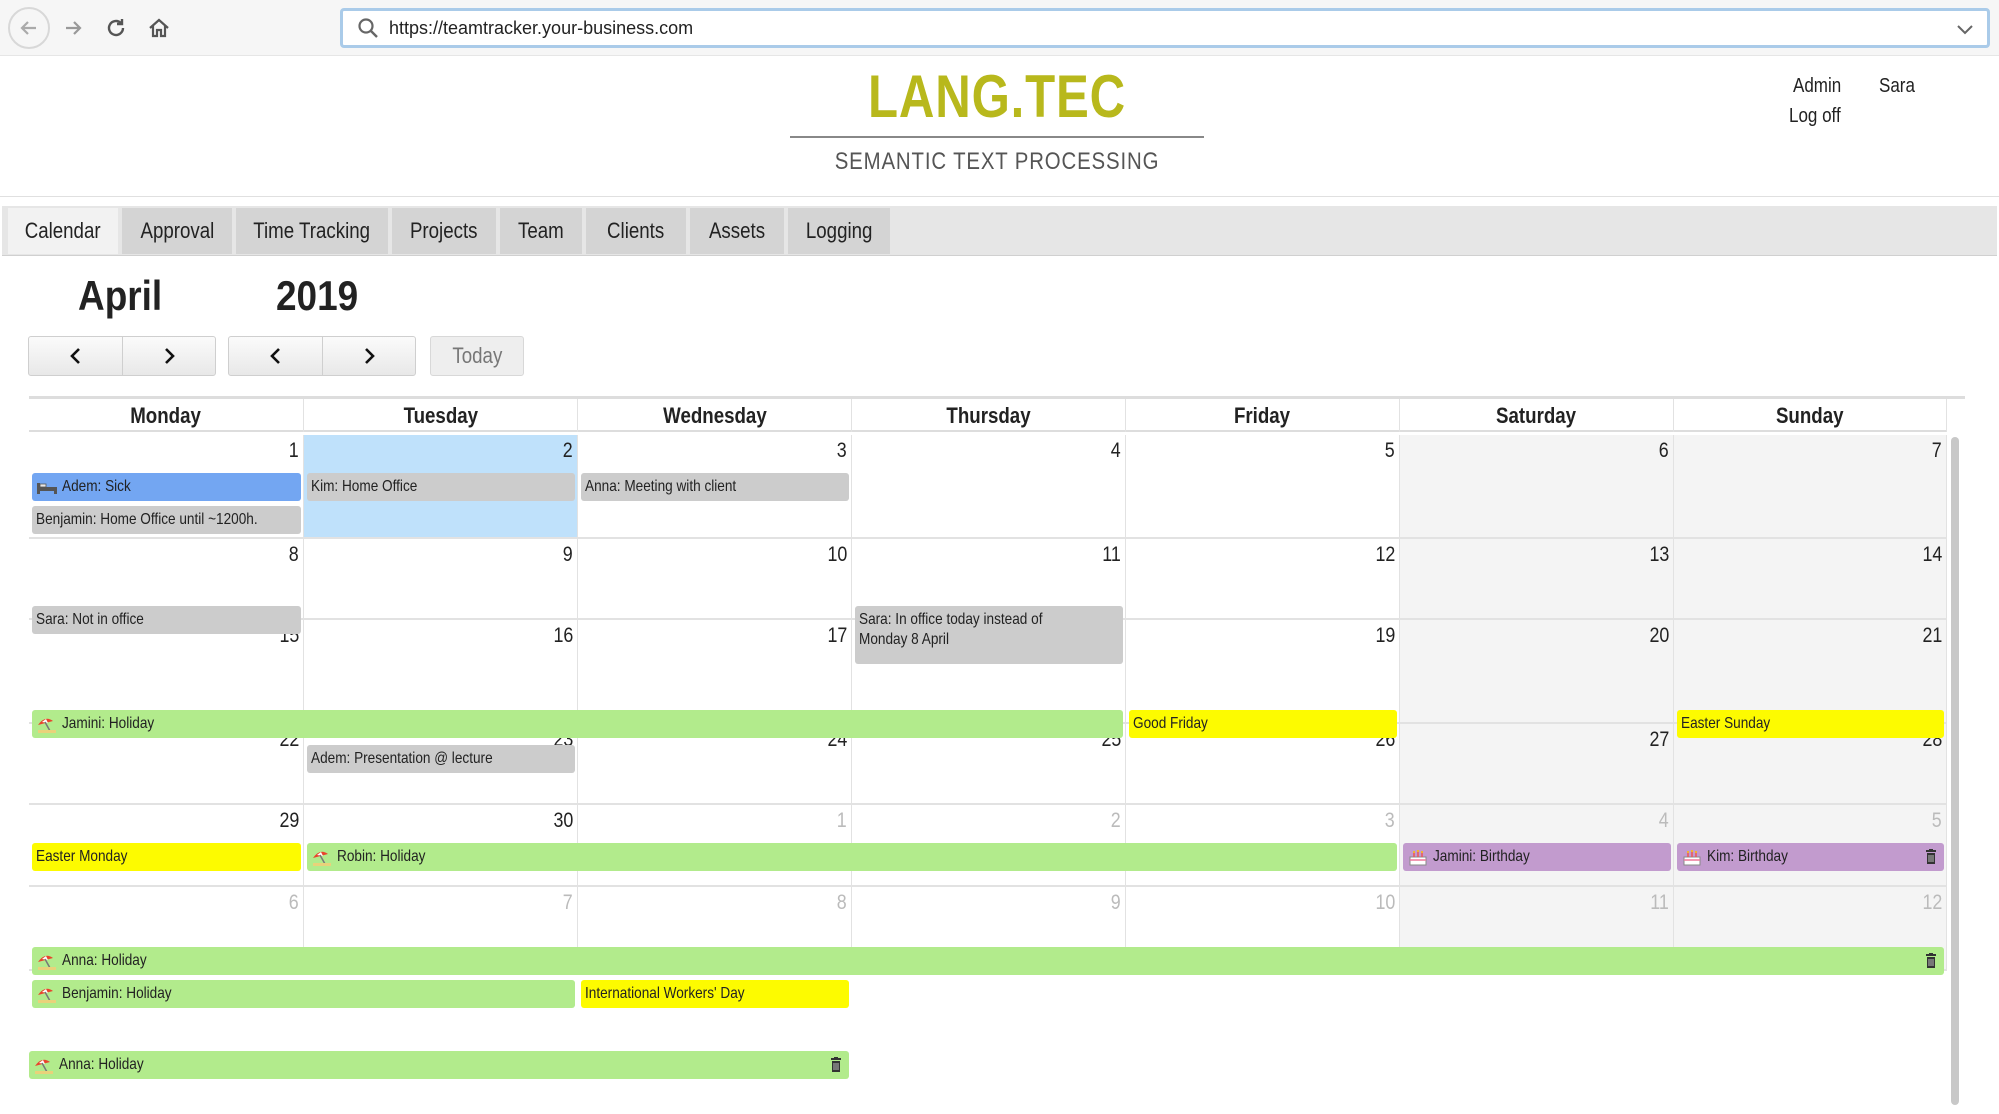 Image resolution: width=1999 pixels, height=1114 pixels. What do you see at coordinates (303, 994) in the screenshot?
I see `event-benjamin-holiday: Benjamin: Holiday` at bounding box center [303, 994].